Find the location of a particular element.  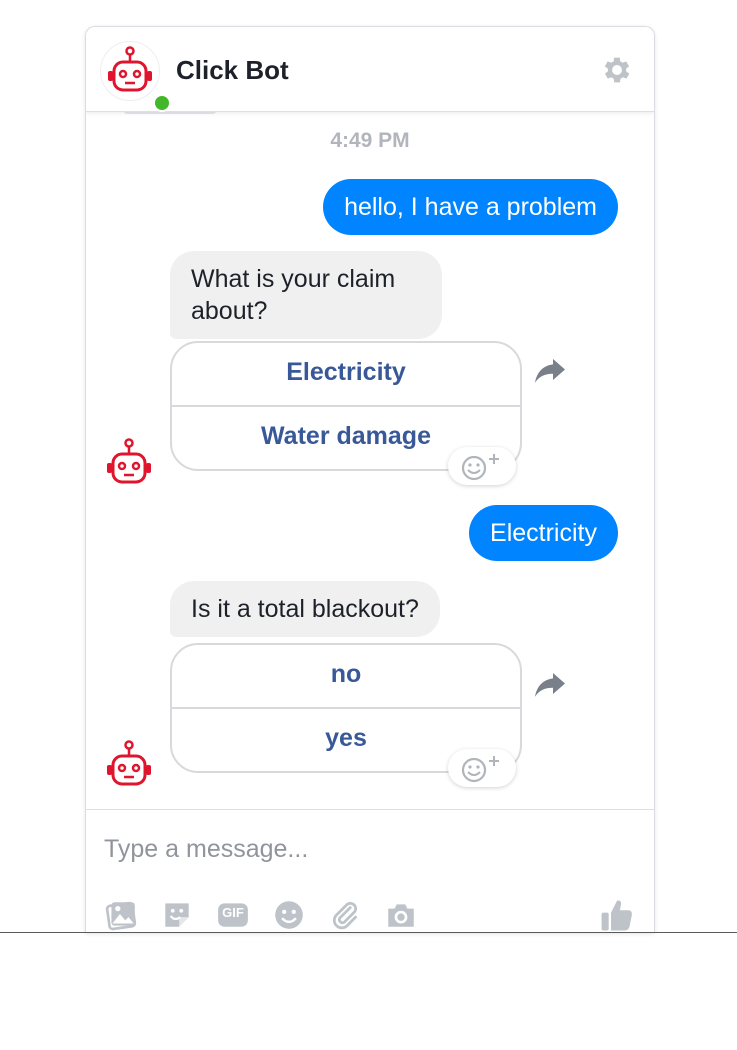

chat-title: Click Bot is located at coordinates (232, 70).